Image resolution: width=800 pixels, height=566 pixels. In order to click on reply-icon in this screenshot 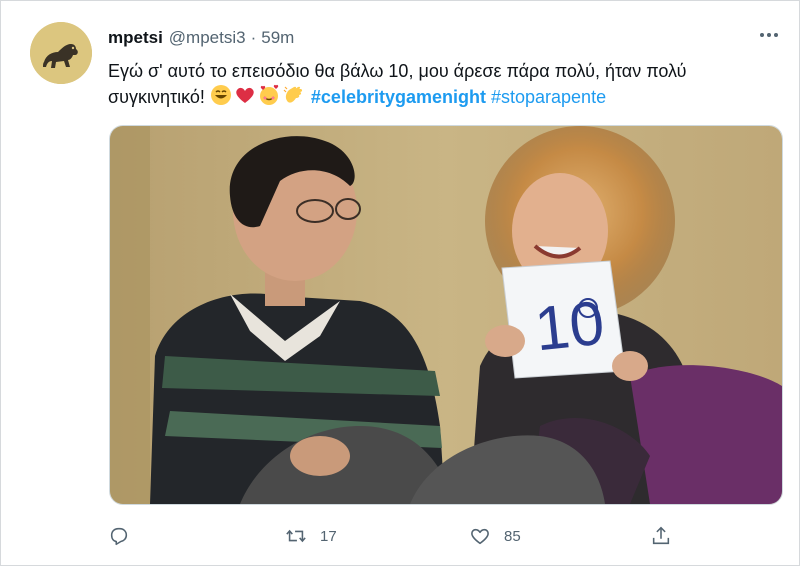, I will do `click(119, 536)`.